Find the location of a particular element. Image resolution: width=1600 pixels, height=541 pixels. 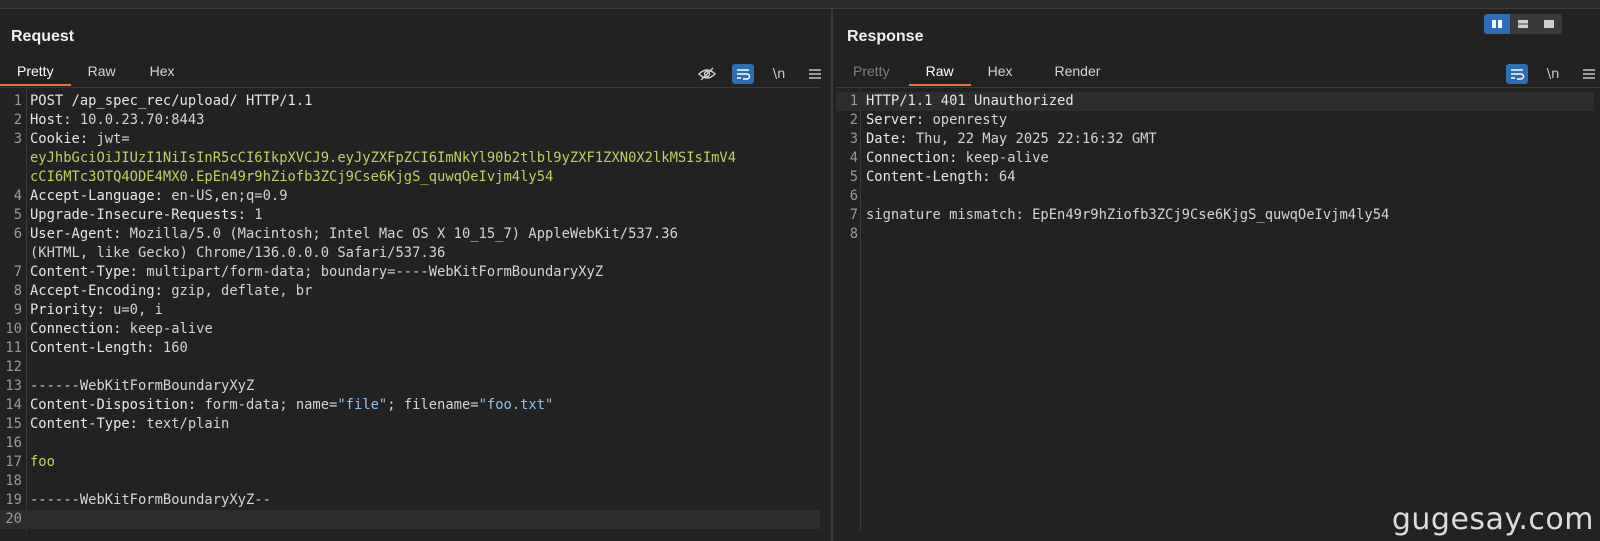

line-content: ------WebKitFormBoundaryXyZ is located at coordinates (142, 386).